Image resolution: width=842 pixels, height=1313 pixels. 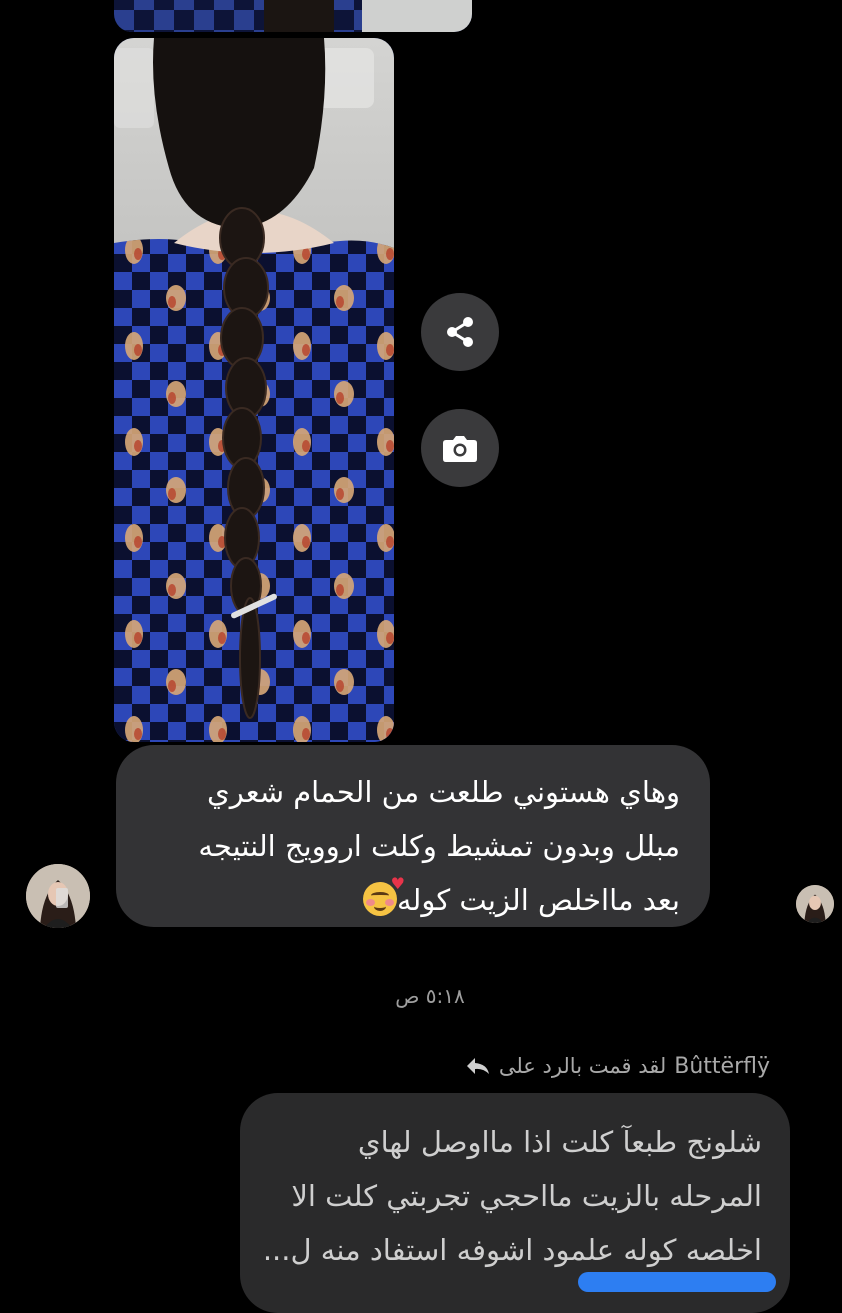 What do you see at coordinates (430, 996) in the screenshot?
I see `message-timestamp: ٥:١٨ ص` at bounding box center [430, 996].